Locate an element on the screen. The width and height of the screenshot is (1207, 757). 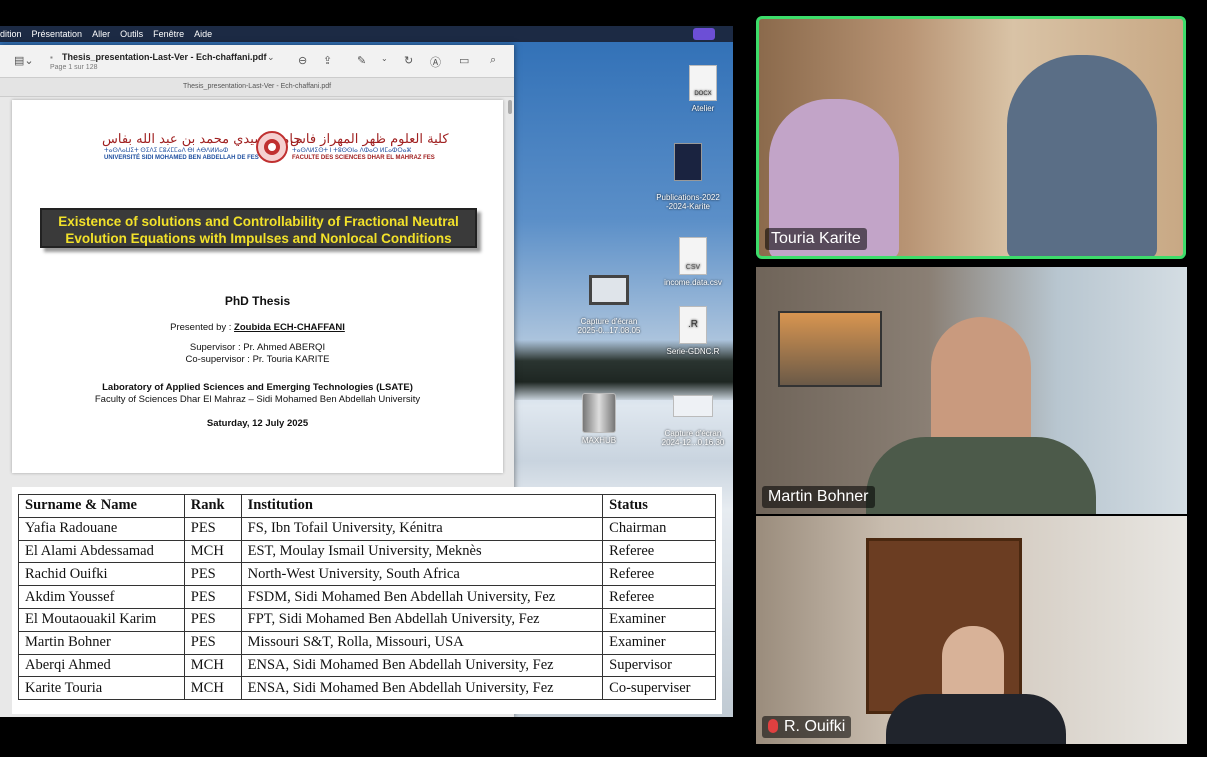
univ-right-name: FACULTE DES SCIENCES DHAR EL MAHRAZ FES is located at coordinates (363, 158).